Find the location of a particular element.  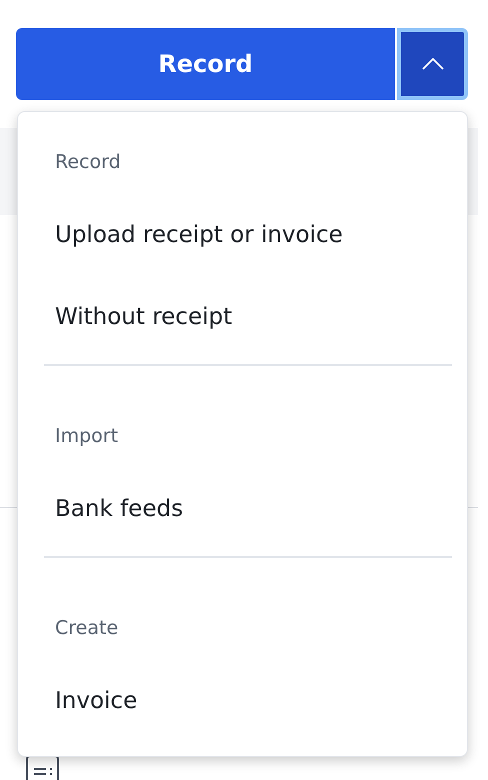

record-button: Record is located at coordinates (205, 64).